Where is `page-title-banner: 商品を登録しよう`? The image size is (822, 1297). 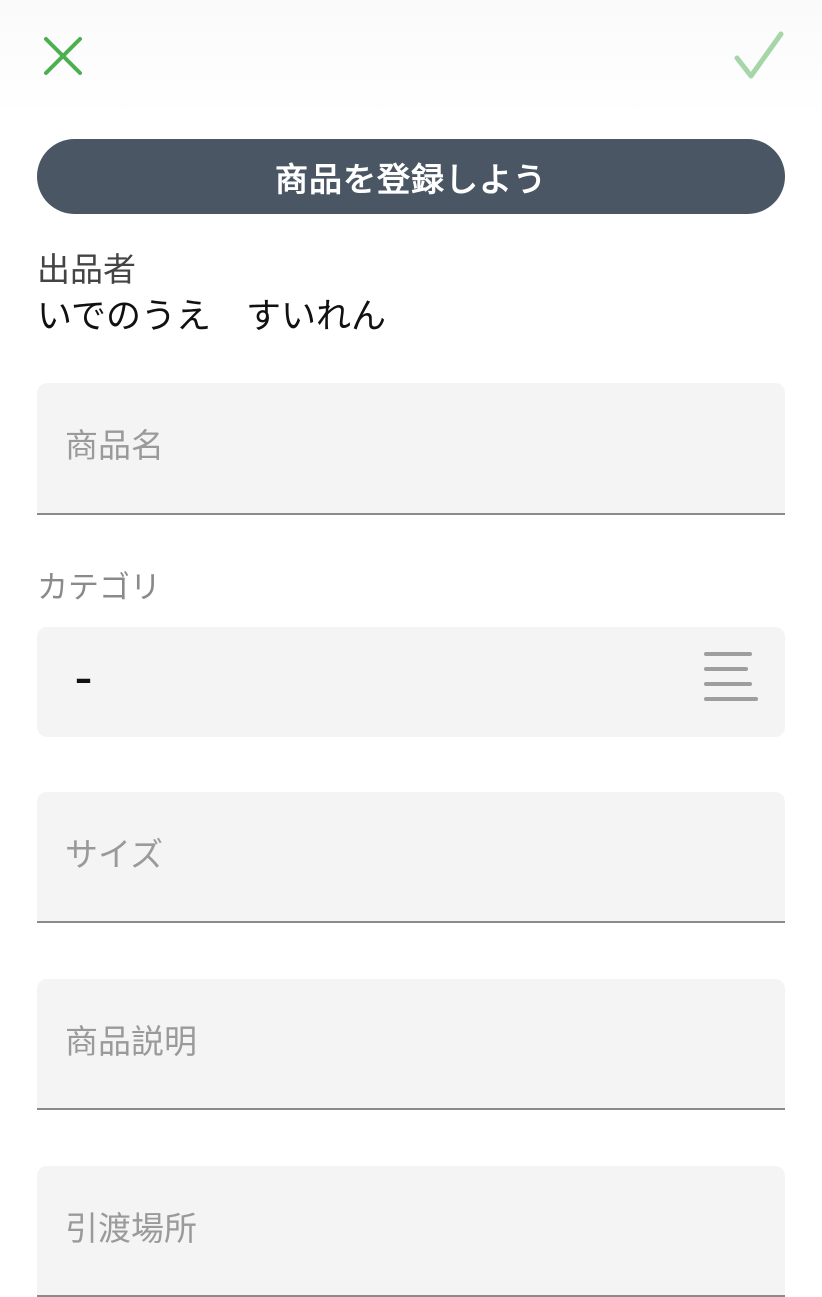
page-title-banner: 商品を登録しよう is located at coordinates (411, 176).